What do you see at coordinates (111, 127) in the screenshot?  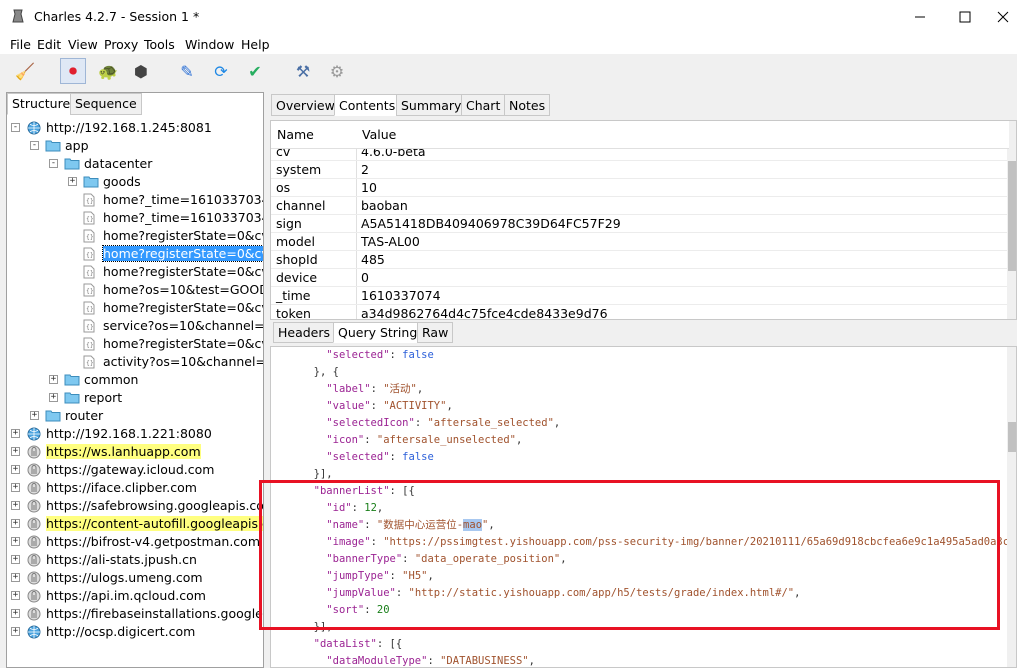 I see `tree-item: - http://192.168.1.245:8081` at bounding box center [111, 127].